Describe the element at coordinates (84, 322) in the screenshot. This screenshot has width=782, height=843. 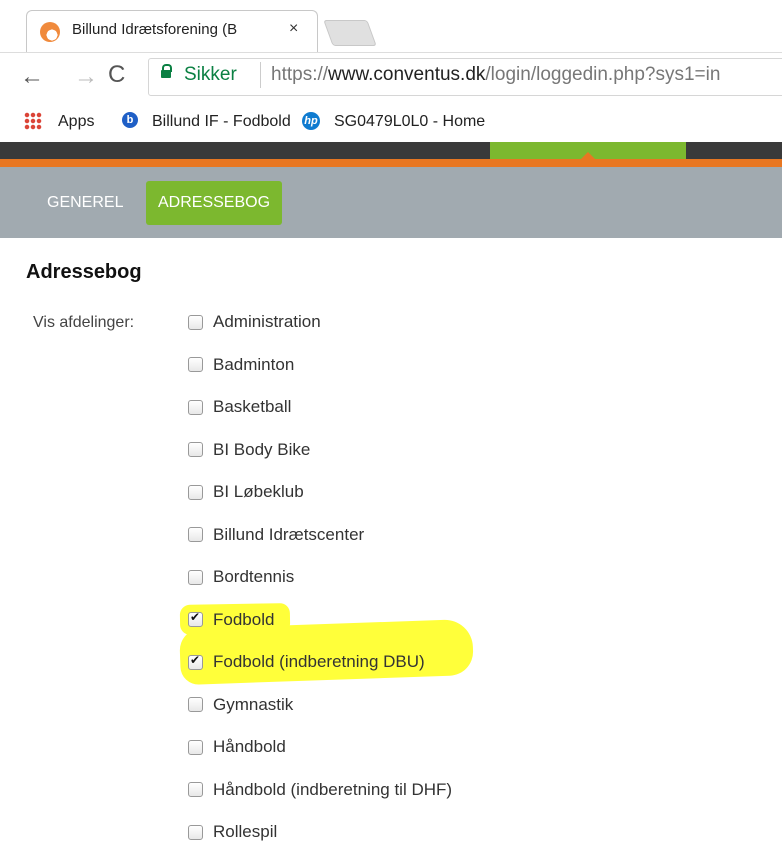
I see `department-filter-label: Vis afdelinger:` at that location.